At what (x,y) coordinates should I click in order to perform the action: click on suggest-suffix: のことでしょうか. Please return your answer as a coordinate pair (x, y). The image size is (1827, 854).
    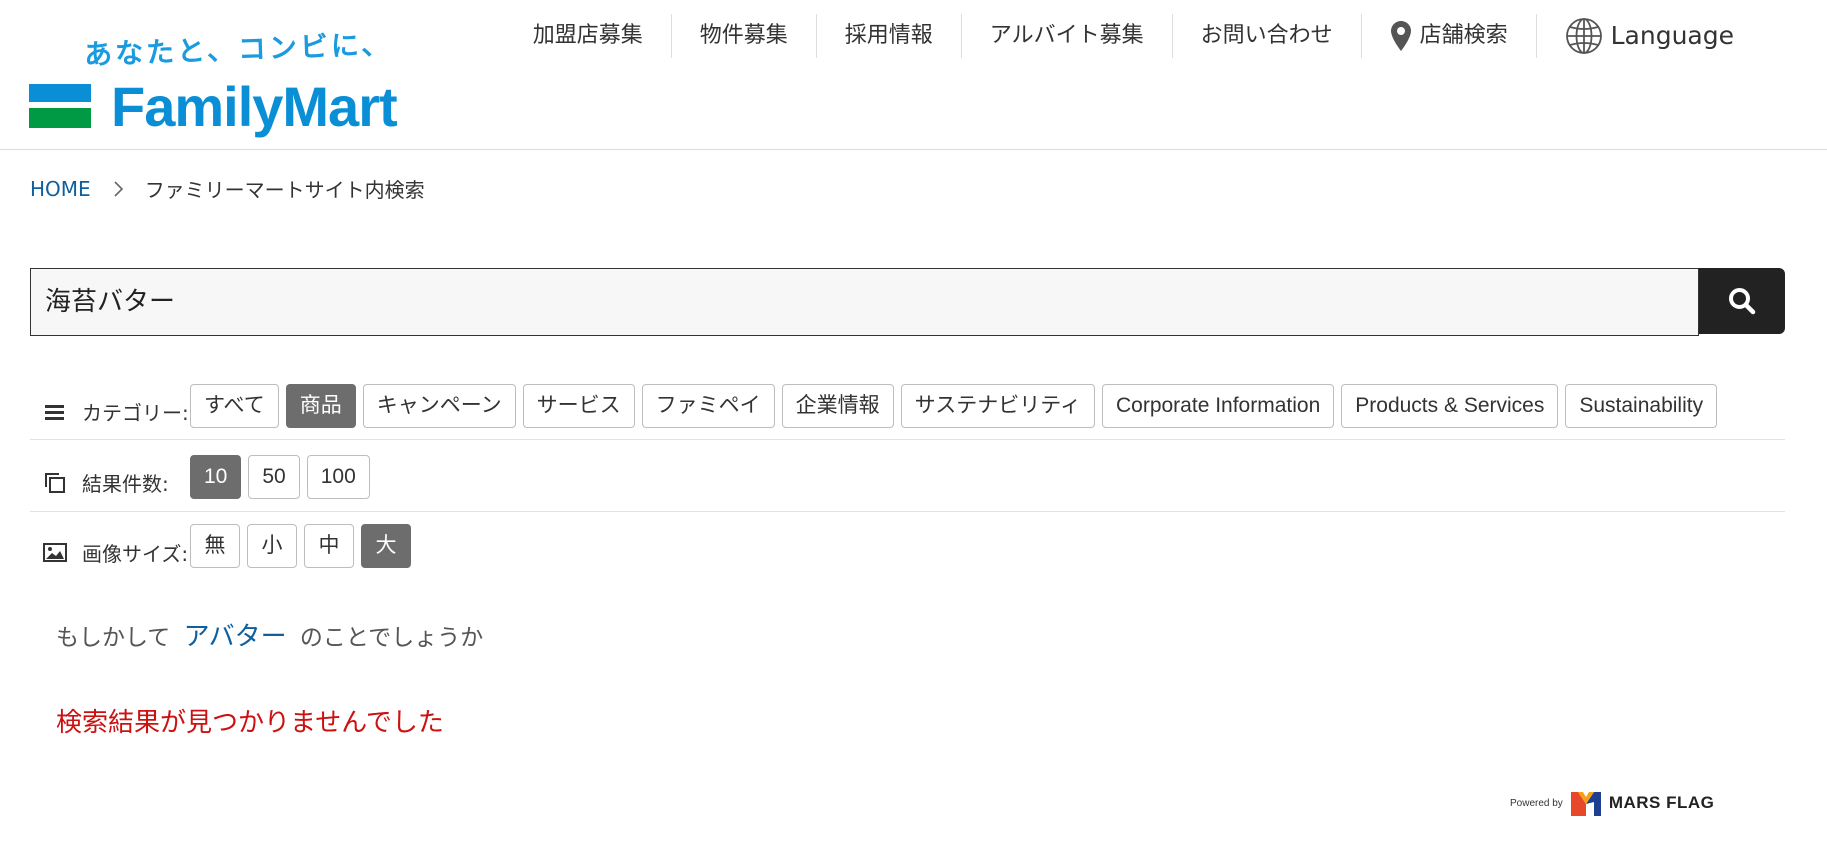
    Looking at the image, I should click on (391, 638).